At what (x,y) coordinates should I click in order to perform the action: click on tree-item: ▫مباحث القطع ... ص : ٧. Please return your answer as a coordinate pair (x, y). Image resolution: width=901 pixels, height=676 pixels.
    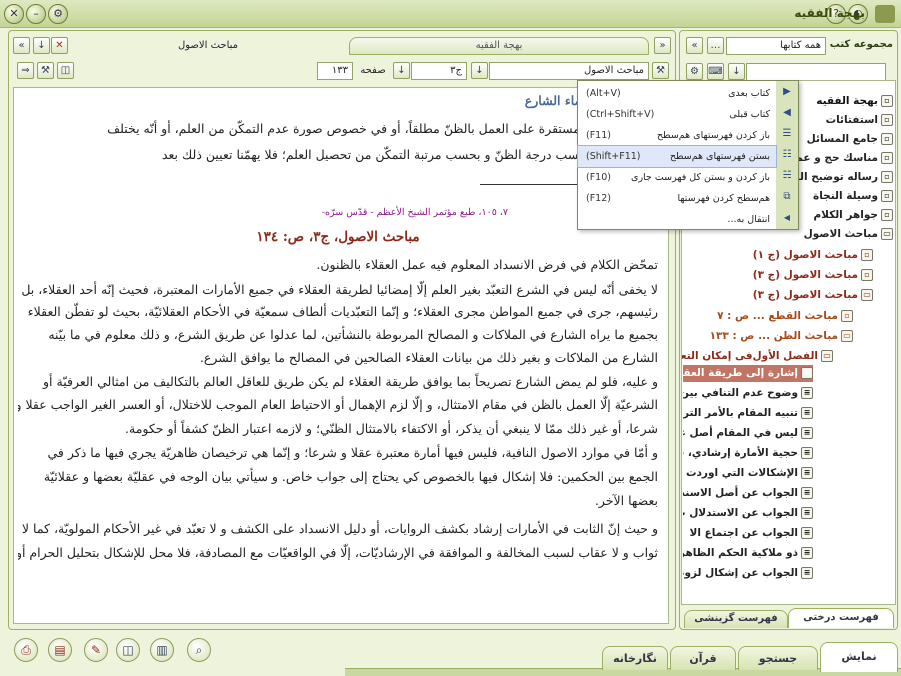
    Looking at the image, I should click on (785, 316).